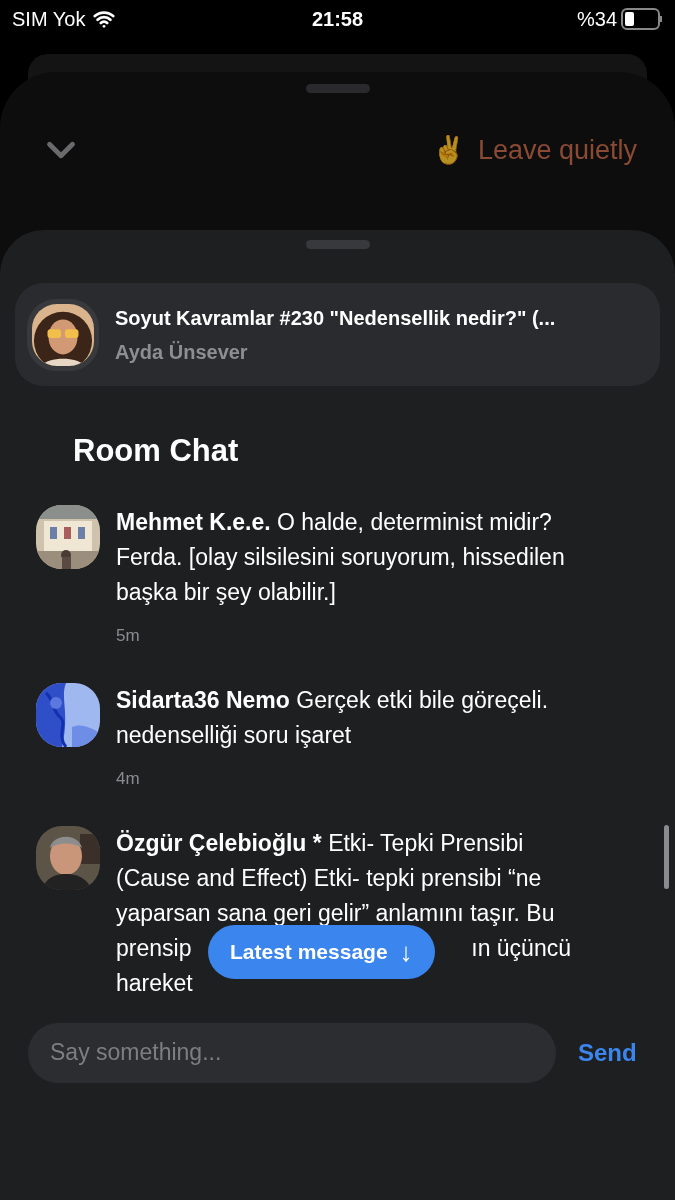  I want to click on message-time: 4m, so click(128, 778).